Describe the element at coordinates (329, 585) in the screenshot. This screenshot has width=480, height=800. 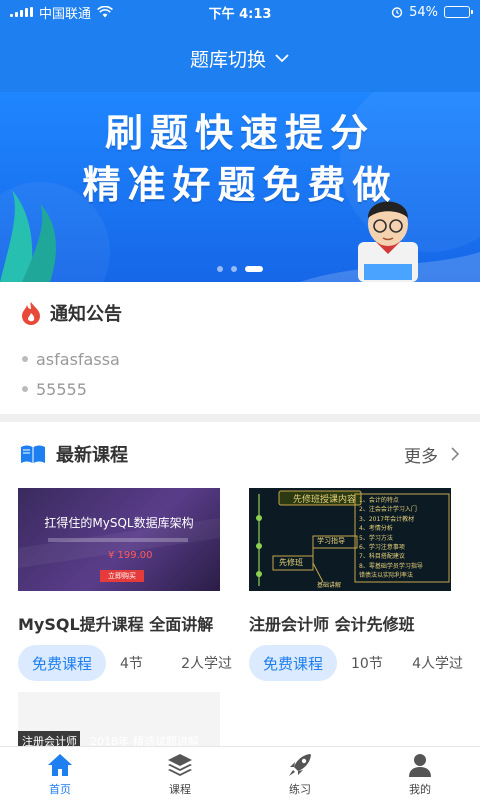
I see `thumb-mindmap-branch: 基础讲解` at that location.